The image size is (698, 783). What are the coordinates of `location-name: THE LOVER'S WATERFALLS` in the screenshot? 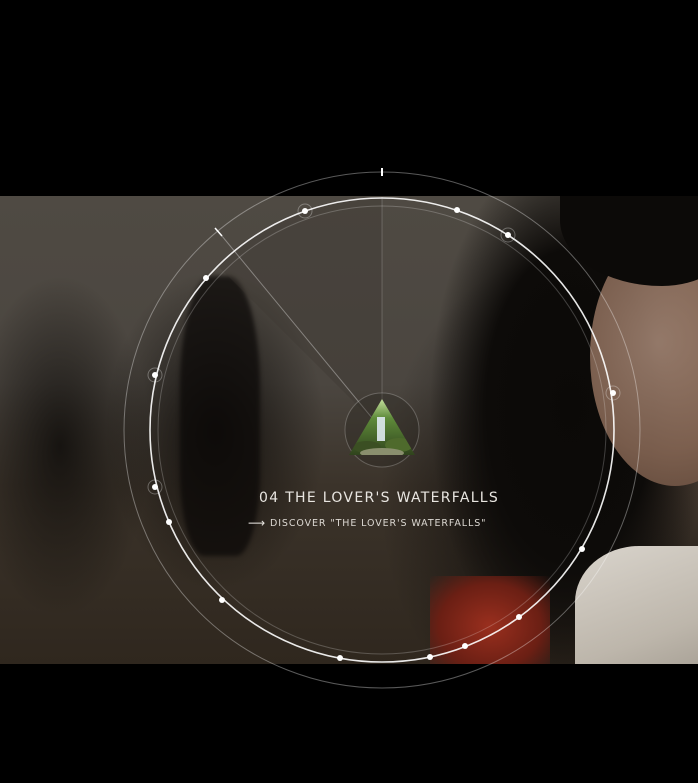 It's located at (392, 498).